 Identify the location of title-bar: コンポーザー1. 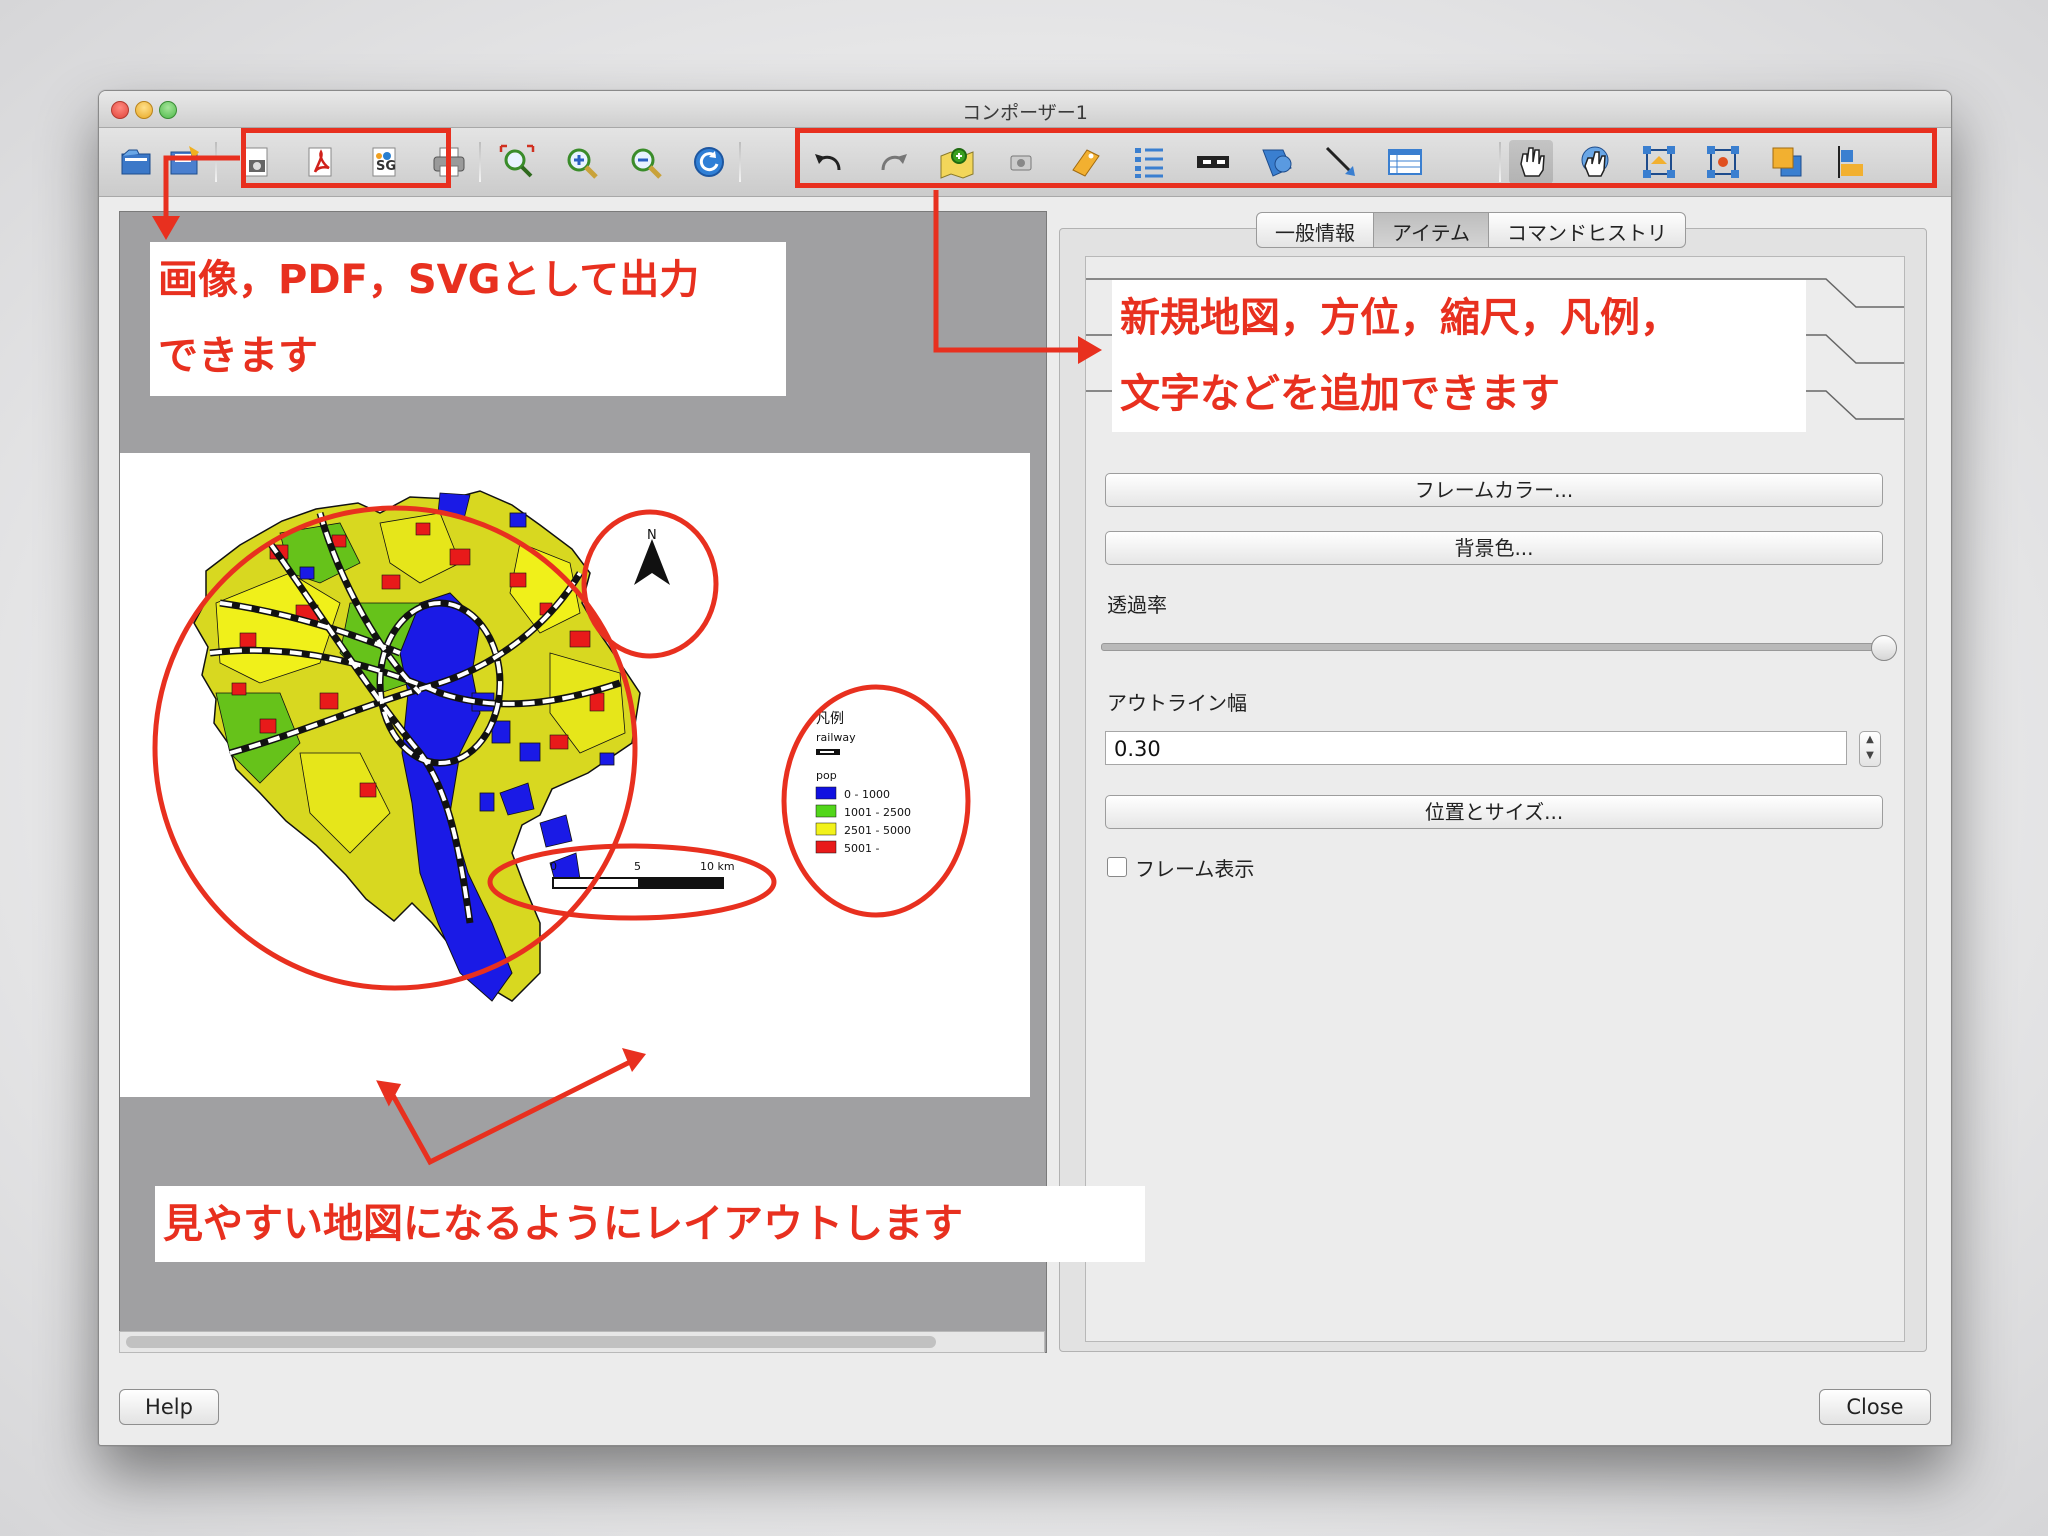
(1025, 109).